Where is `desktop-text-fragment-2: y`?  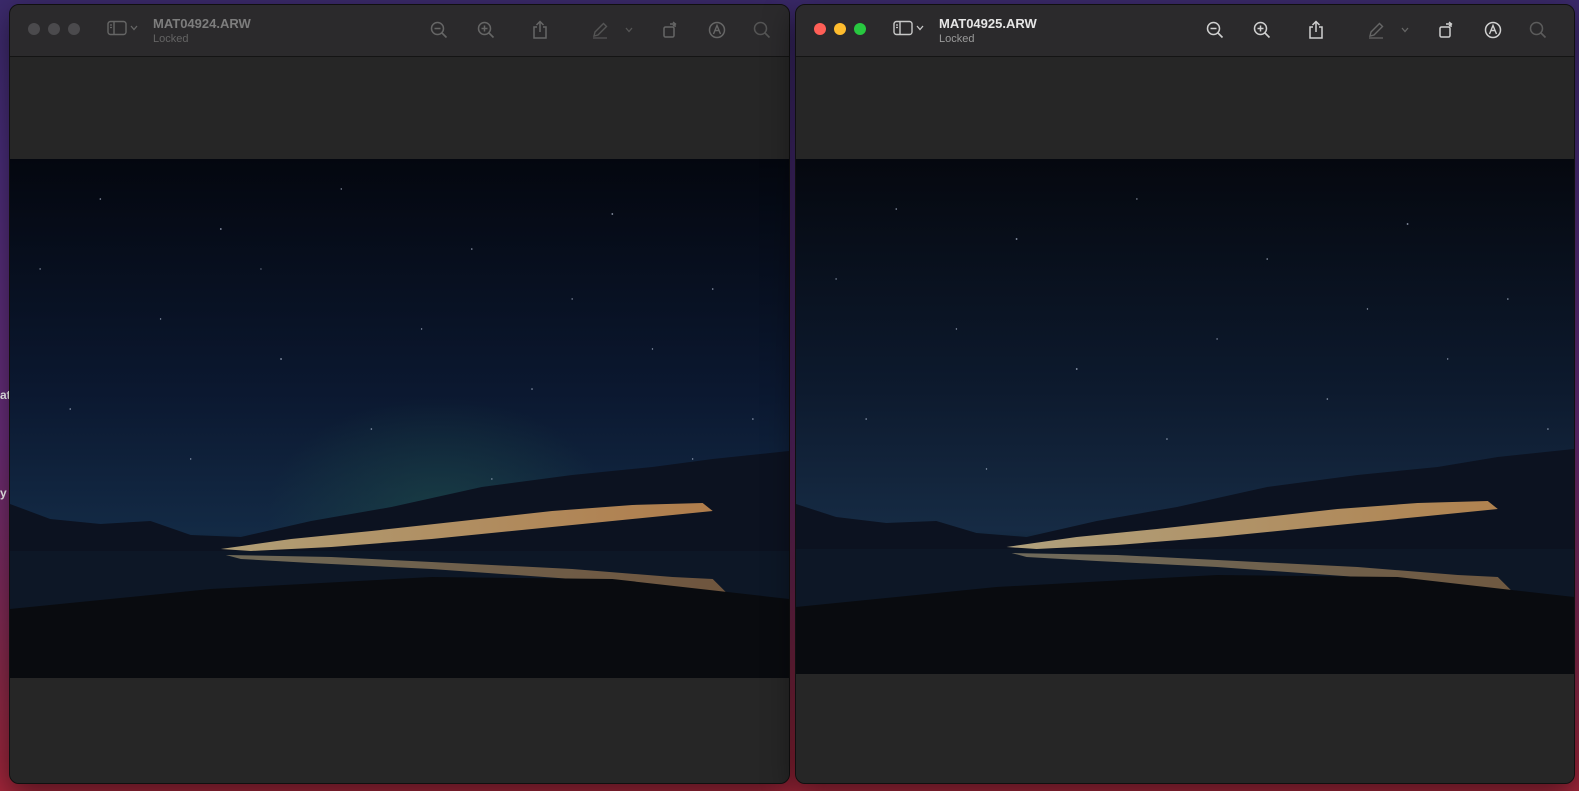 desktop-text-fragment-2: y is located at coordinates (3, 493).